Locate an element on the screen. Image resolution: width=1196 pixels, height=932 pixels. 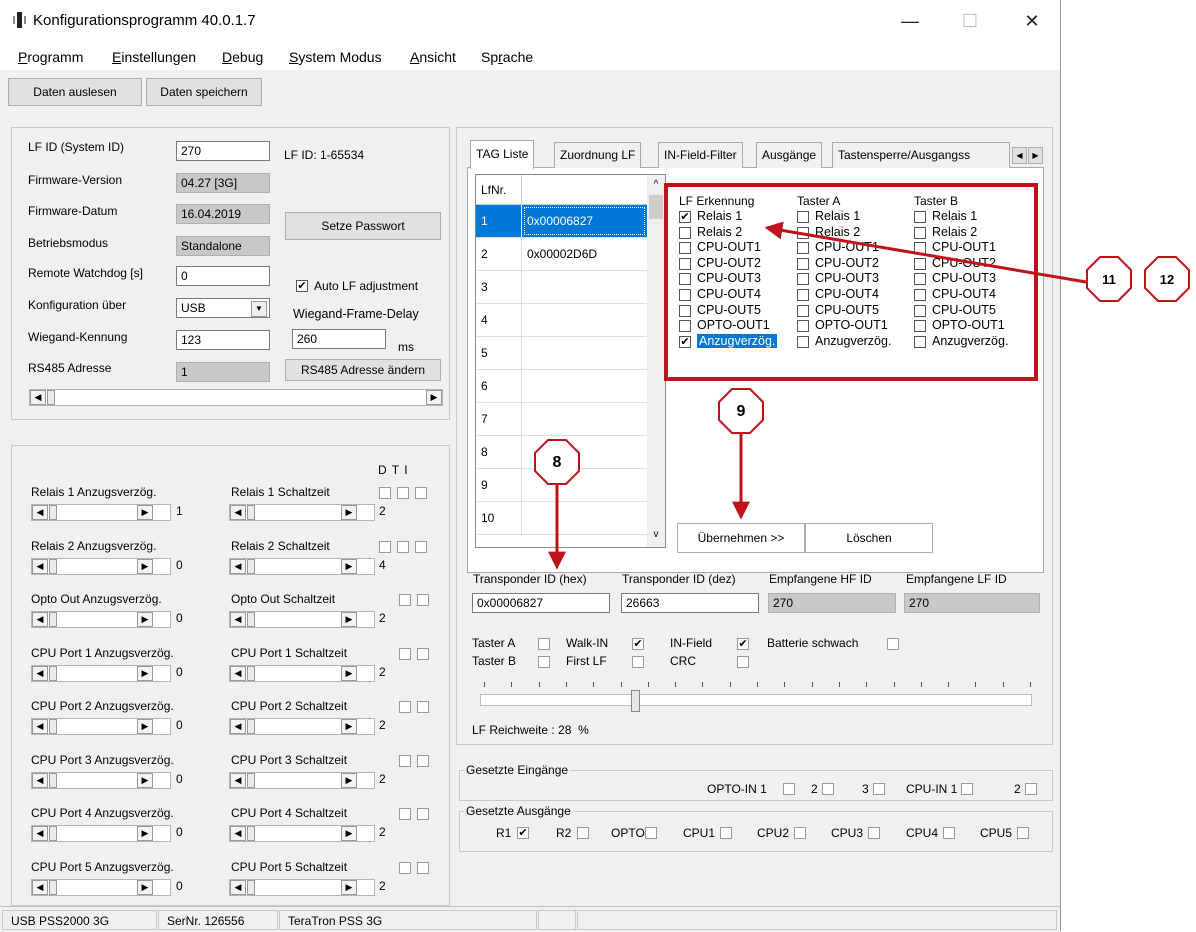
badge-8-text: 8 is located at coordinates (557, 462).